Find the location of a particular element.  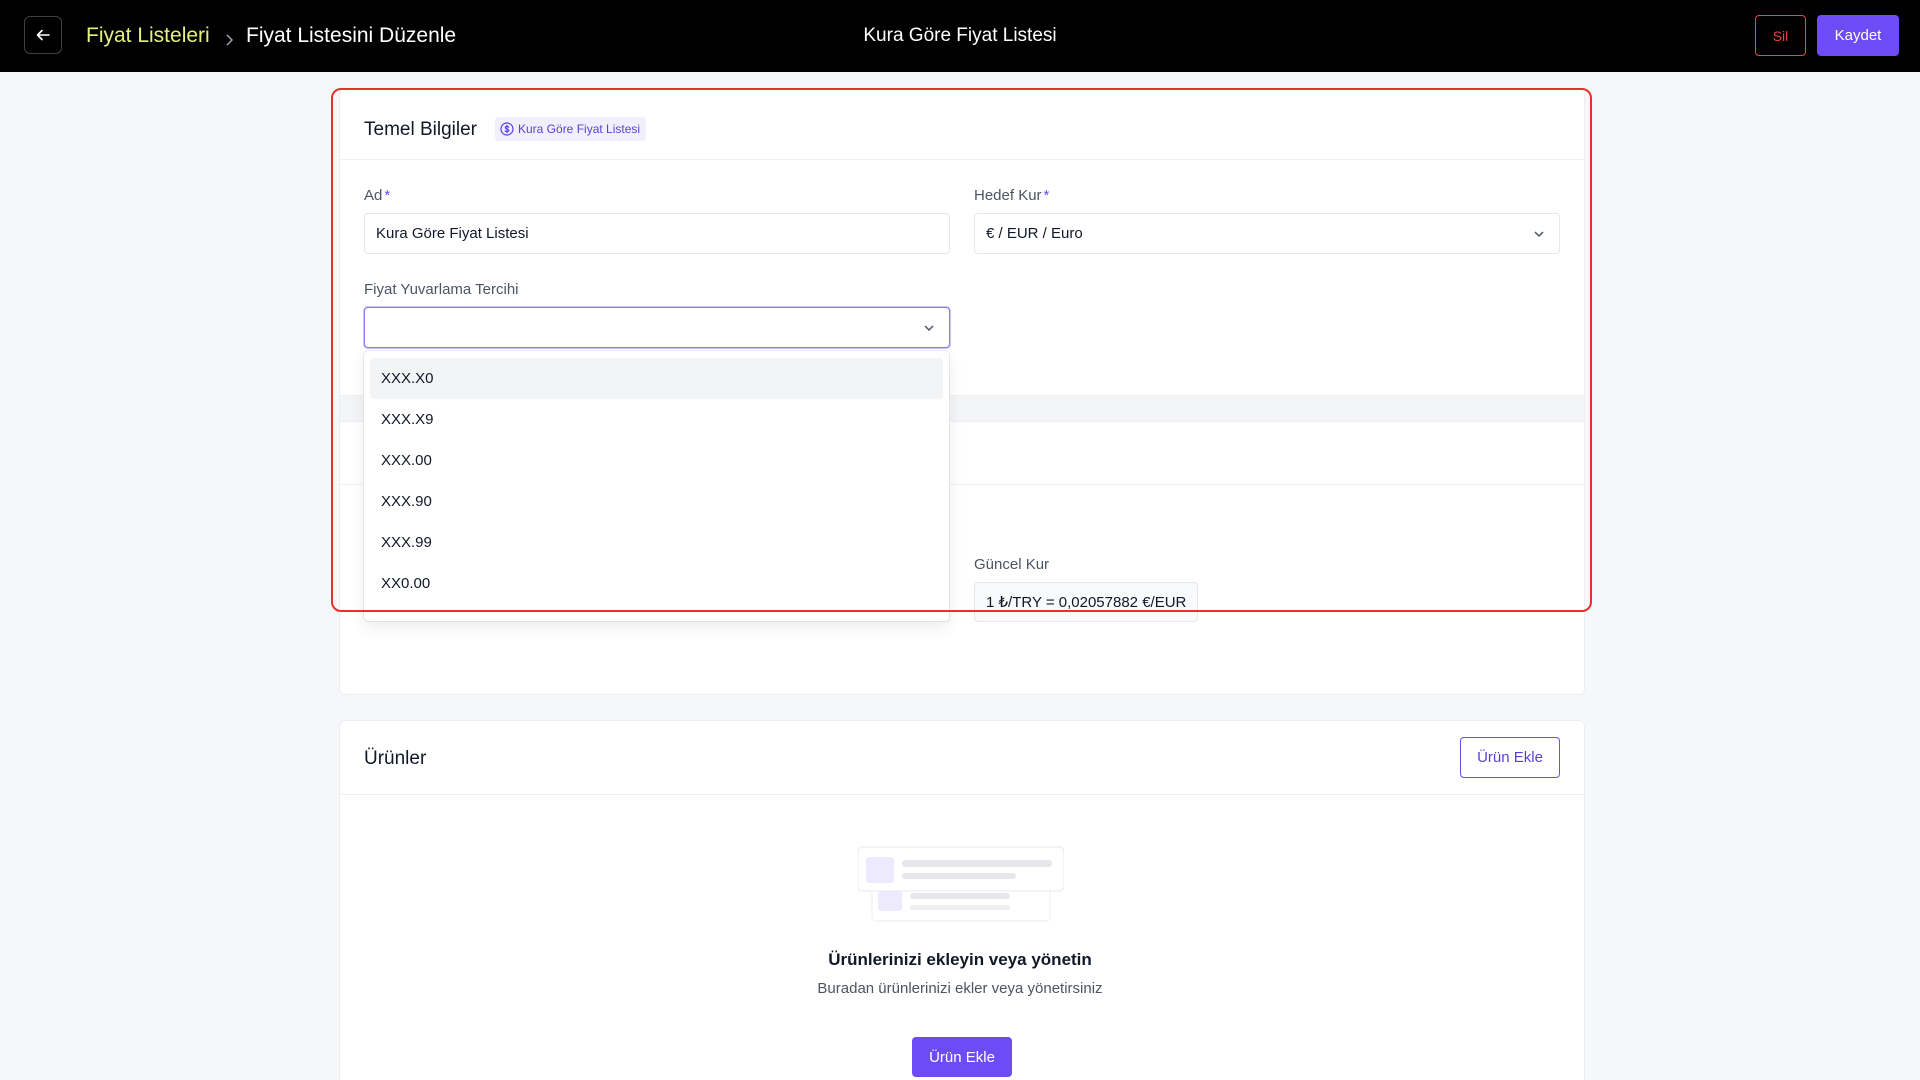

rounding-option: XXX.X0 is located at coordinates (656, 378).